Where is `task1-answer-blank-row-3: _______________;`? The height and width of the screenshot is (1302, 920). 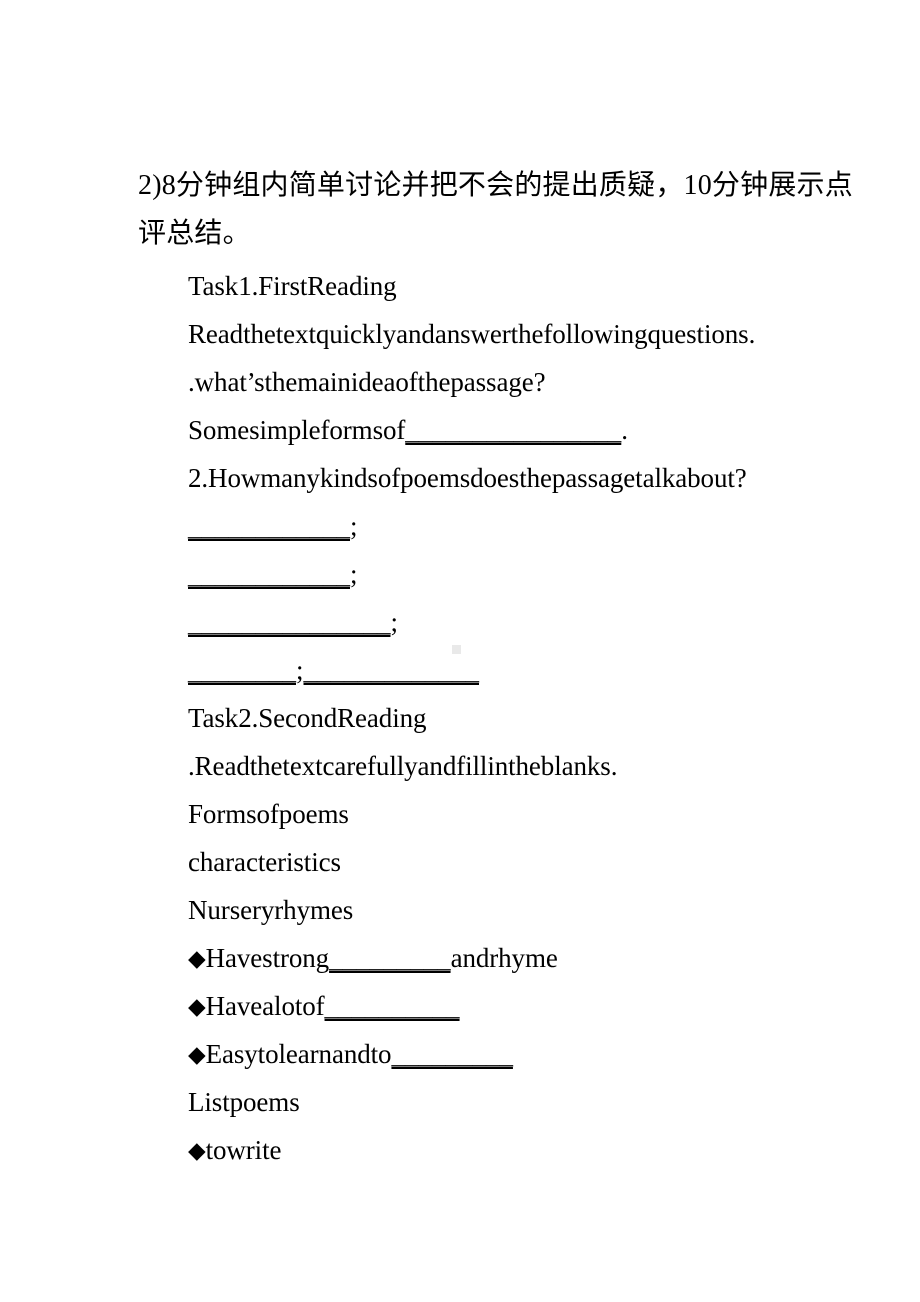 task1-answer-blank-row-3: _______________; is located at coordinates (538, 622).